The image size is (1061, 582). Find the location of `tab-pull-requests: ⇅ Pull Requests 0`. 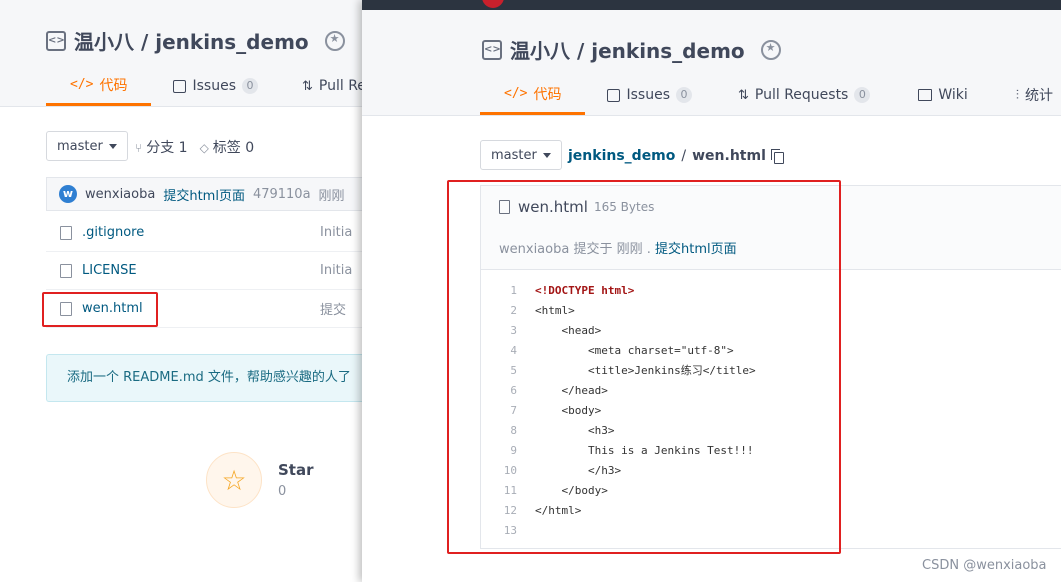

tab-pull-requests: ⇅ Pull Requests 0 is located at coordinates (804, 95).